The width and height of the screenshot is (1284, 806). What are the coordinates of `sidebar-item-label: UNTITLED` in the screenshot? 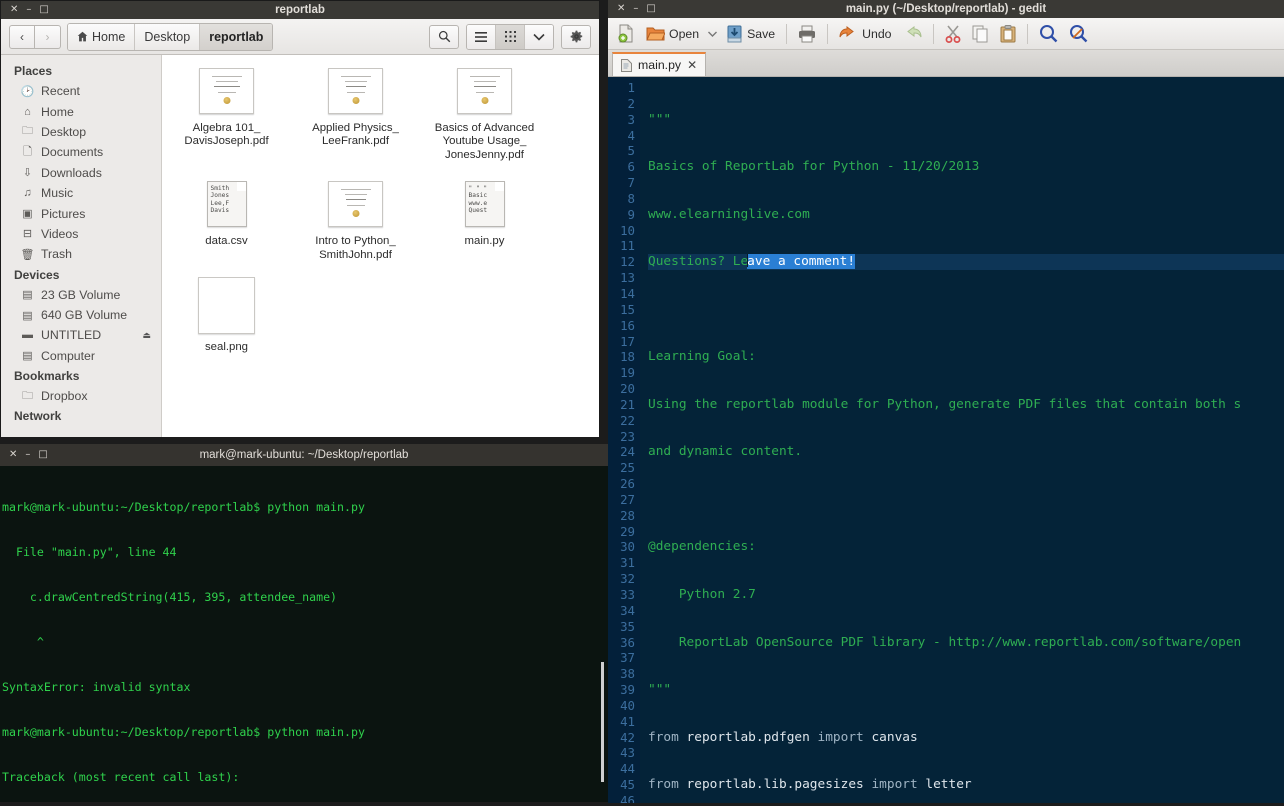 It's located at (71, 335).